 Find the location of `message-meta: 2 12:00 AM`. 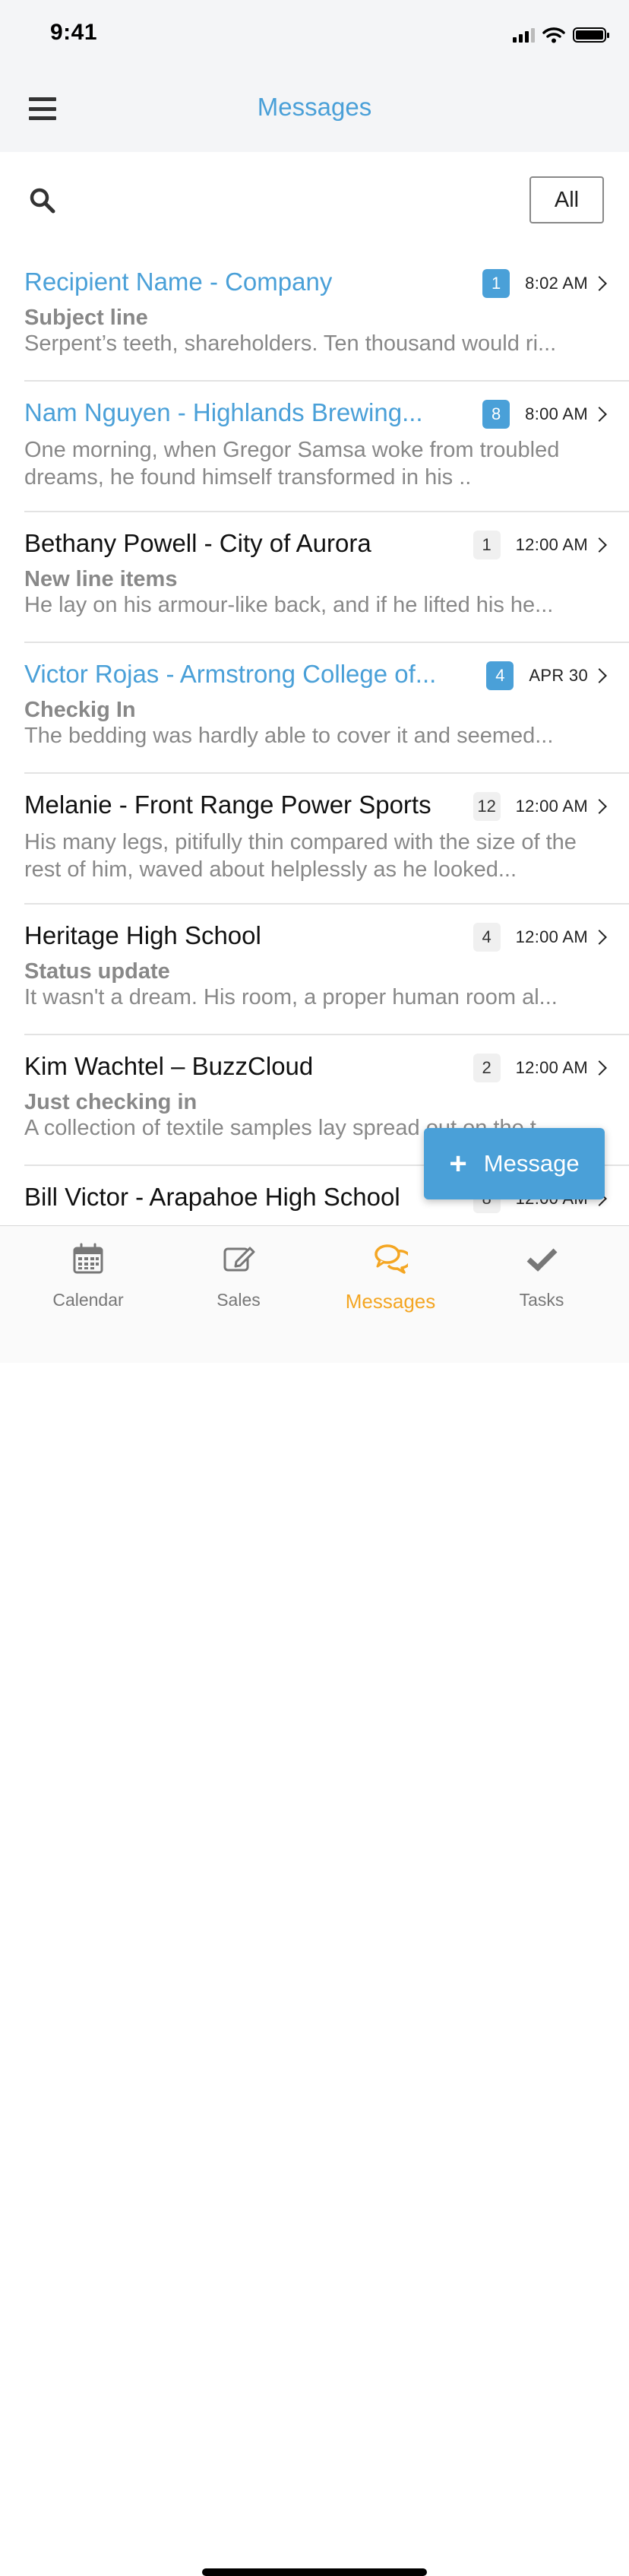

message-meta: 2 12:00 AM is located at coordinates (540, 1068).